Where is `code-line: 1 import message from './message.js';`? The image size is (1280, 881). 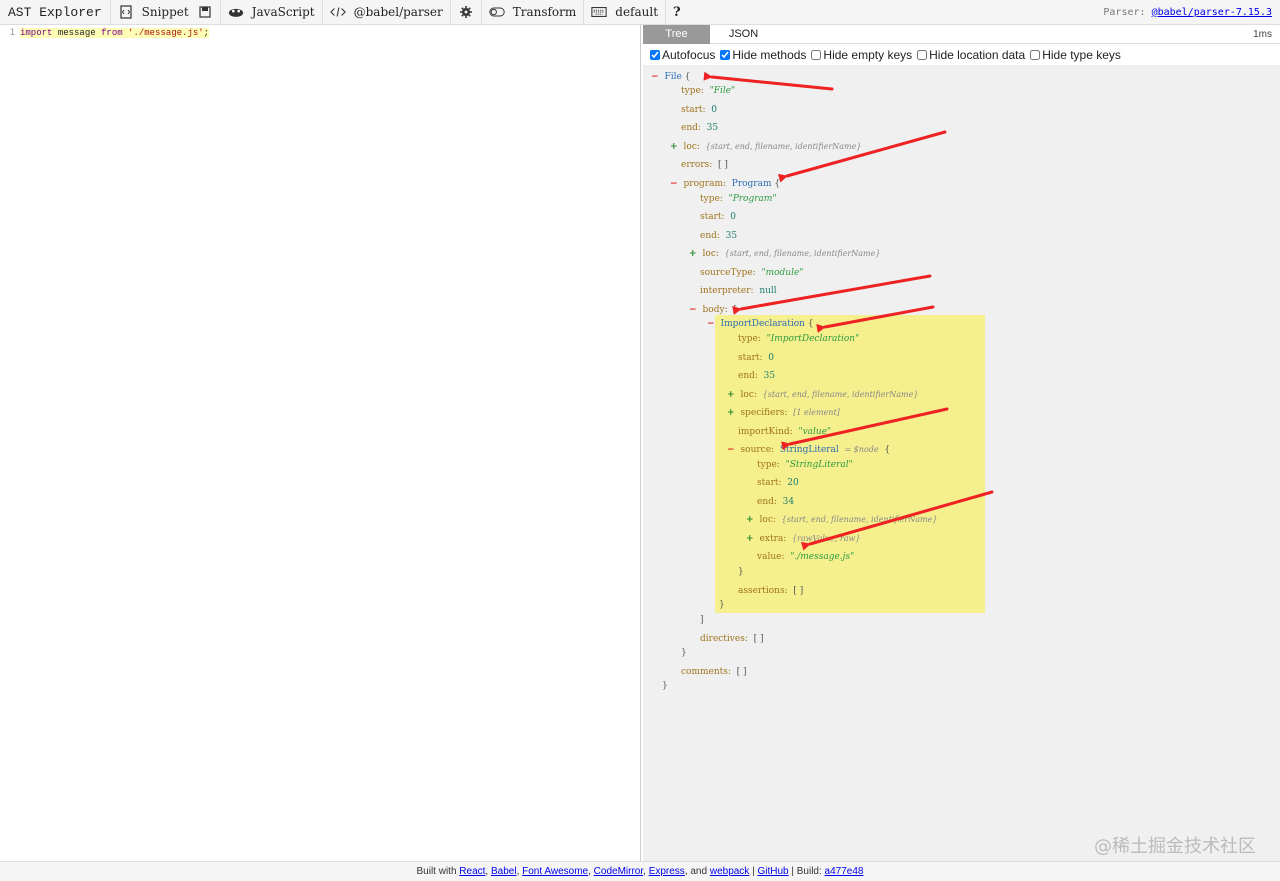
code-line: 1 import message from './message.js'; is located at coordinates (320, 31).